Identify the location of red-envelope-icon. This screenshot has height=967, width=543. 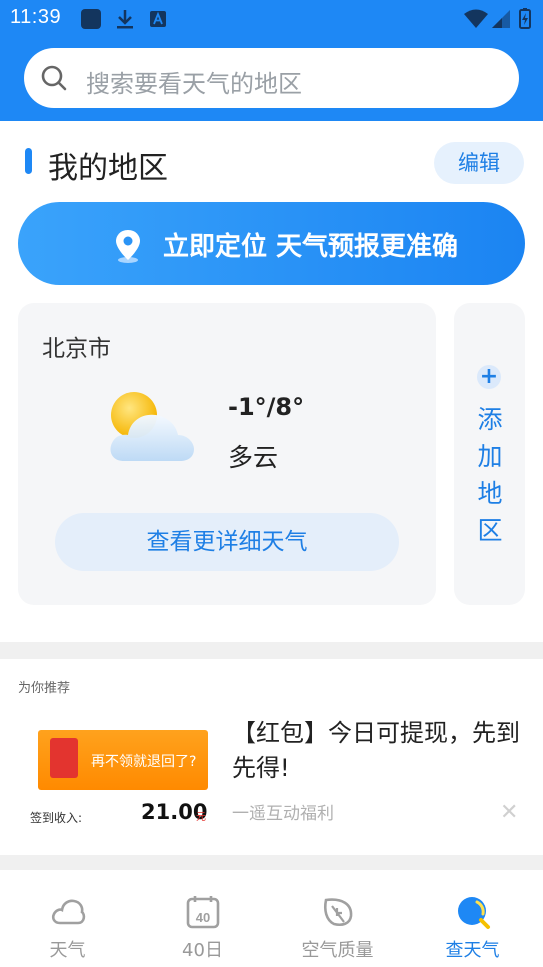
(64, 758).